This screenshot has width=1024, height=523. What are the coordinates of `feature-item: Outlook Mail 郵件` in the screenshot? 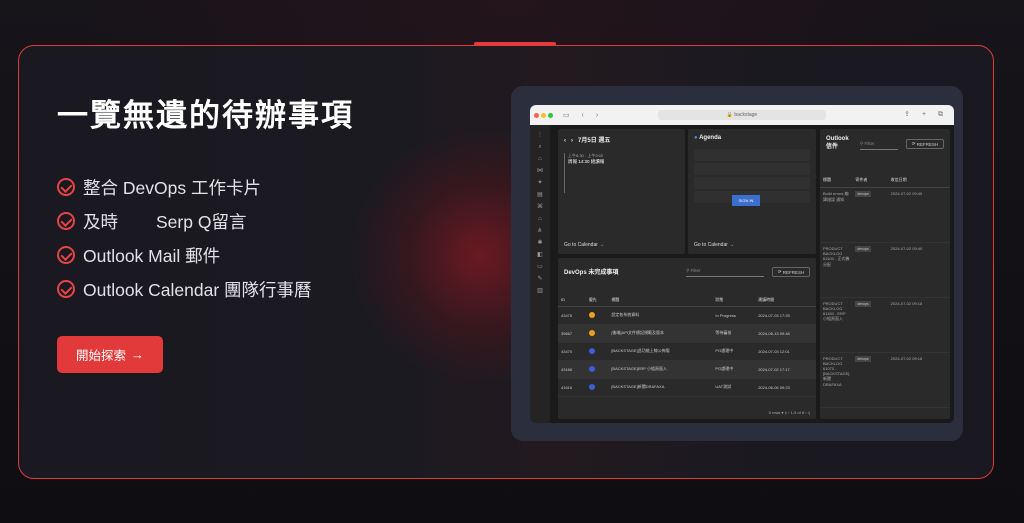 It's located at (184, 255).